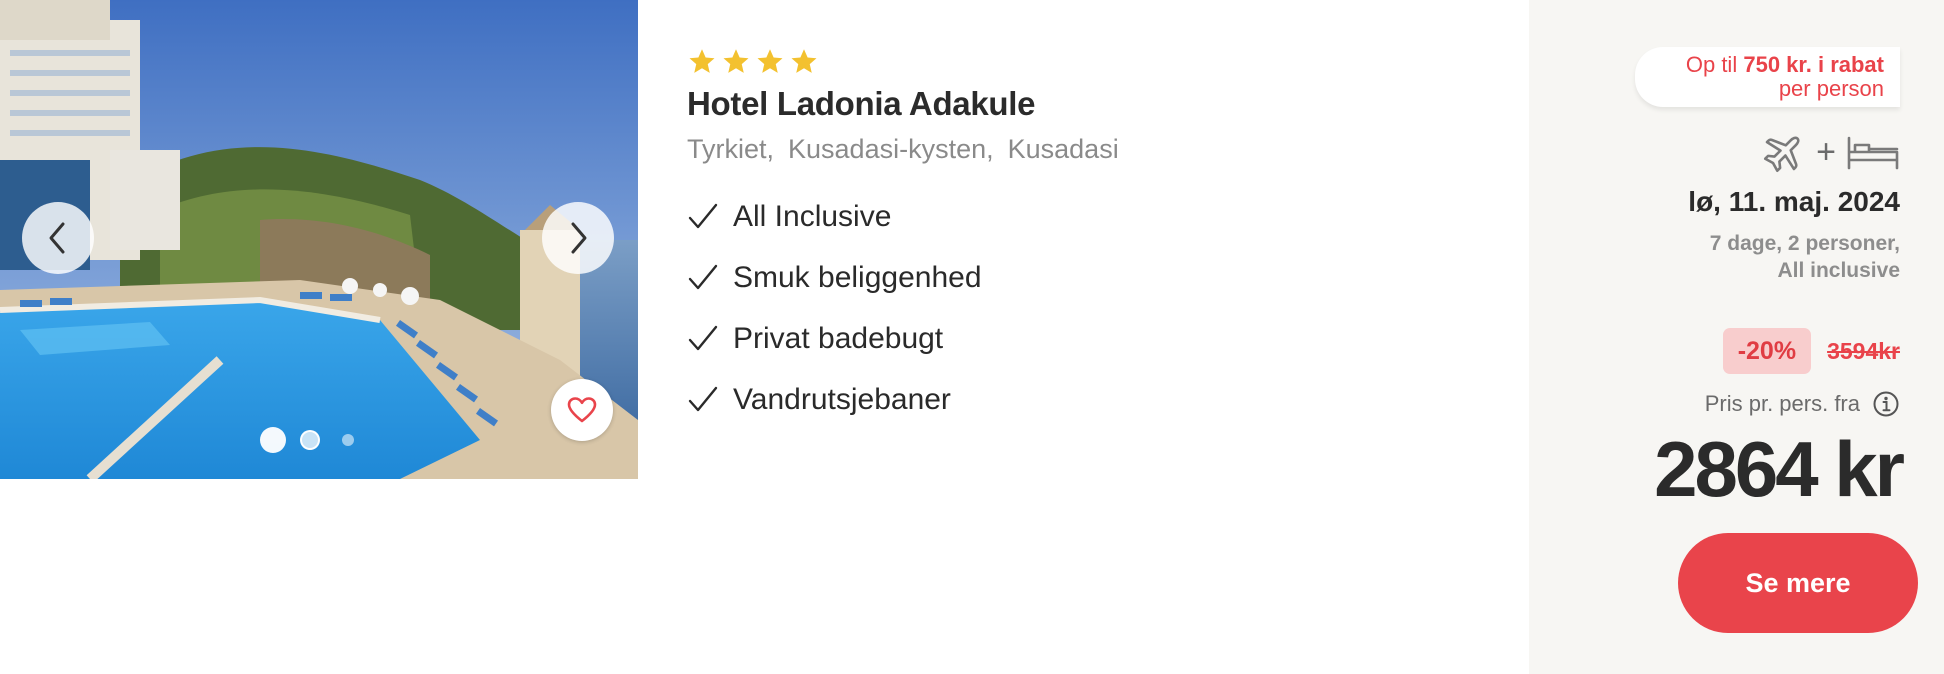 This screenshot has height=674, width=1944. I want to click on heart-icon, so click(582, 410).